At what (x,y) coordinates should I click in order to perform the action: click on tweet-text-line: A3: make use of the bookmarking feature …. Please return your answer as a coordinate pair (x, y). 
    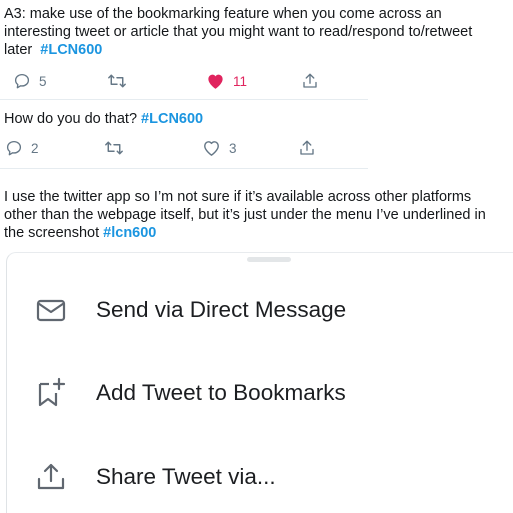
    Looking at the image, I should click on (223, 14).